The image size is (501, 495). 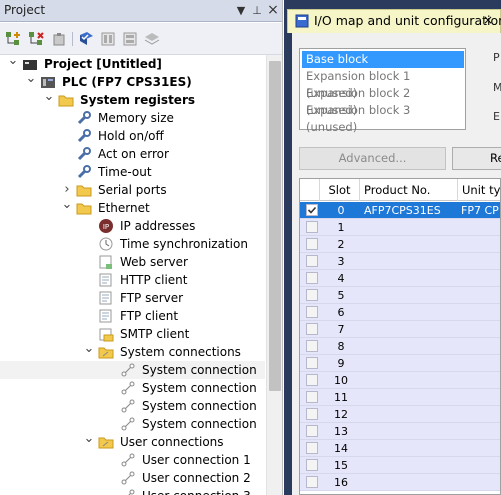 What do you see at coordinates (59, 39) in the screenshot?
I see `properties-icon` at bounding box center [59, 39].